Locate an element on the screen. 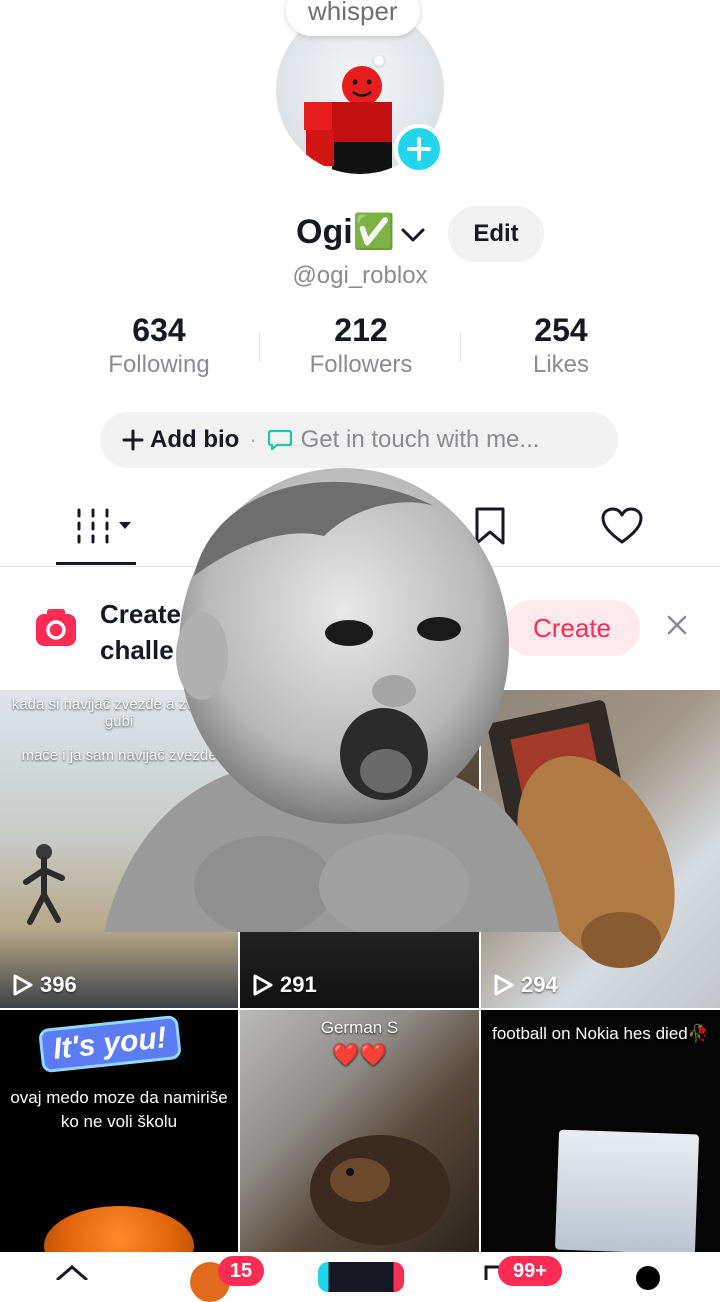 The image size is (720, 1302). player-figure is located at coordinates (44, 884).